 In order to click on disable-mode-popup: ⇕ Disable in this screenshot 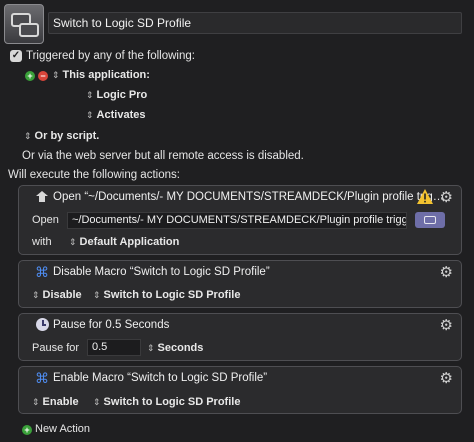, I will do `click(57, 295)`.